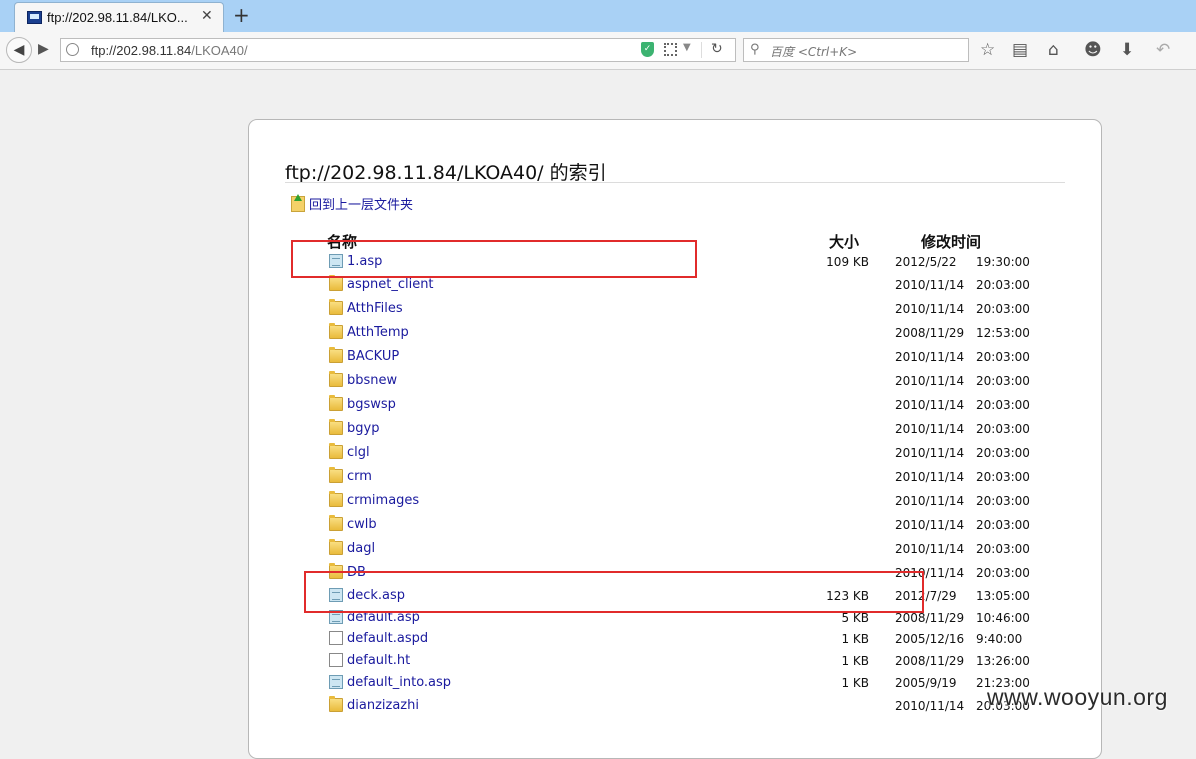  I want to click on undo-icon: ↶, so click(1163, 50).